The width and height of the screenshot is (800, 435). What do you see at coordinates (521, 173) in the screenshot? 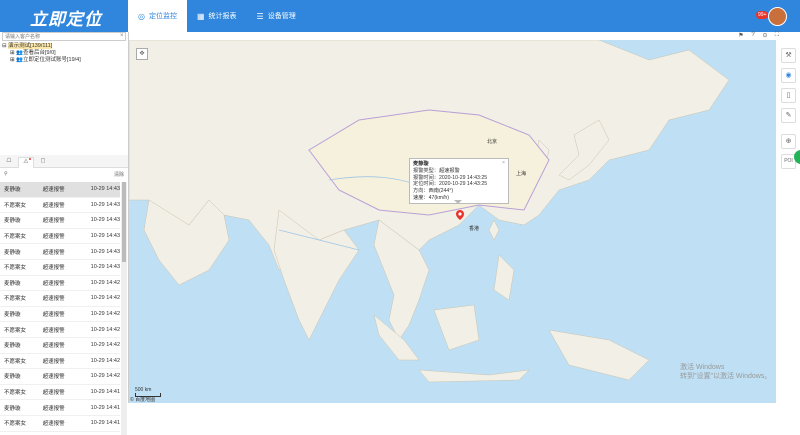
I see `city-label: 上海` at bounding box center [521, 173].